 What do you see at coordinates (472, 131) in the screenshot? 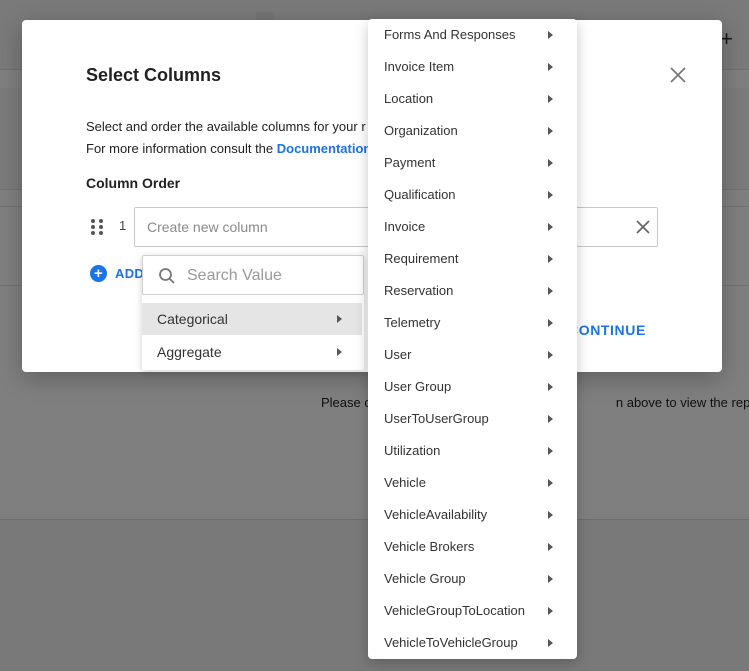
I see `menu-item-organization: Organization` at bounding box center [472, 131].